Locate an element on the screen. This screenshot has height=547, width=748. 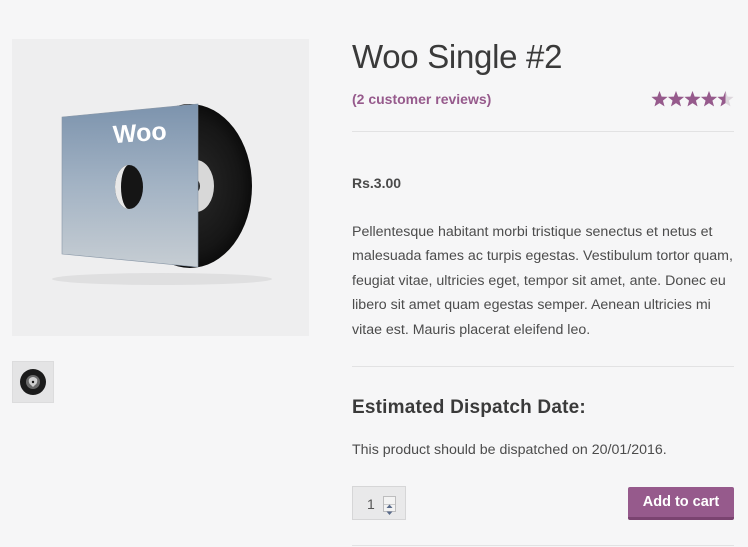
vinyl-thumbnail-icon is located at coordinates (33, 382).